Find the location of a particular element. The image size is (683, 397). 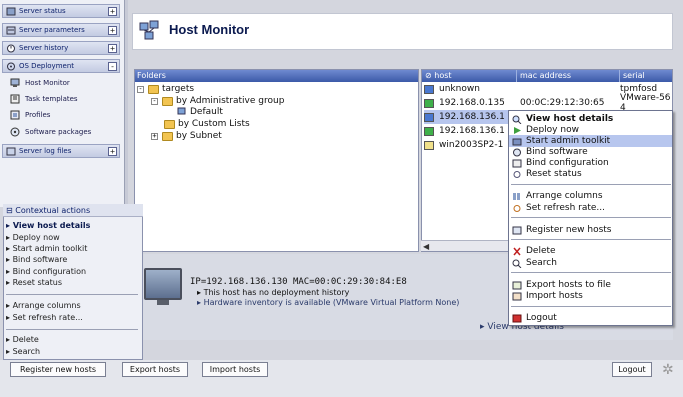

nav-label: Server parameters is located at coordinates (52, 30).